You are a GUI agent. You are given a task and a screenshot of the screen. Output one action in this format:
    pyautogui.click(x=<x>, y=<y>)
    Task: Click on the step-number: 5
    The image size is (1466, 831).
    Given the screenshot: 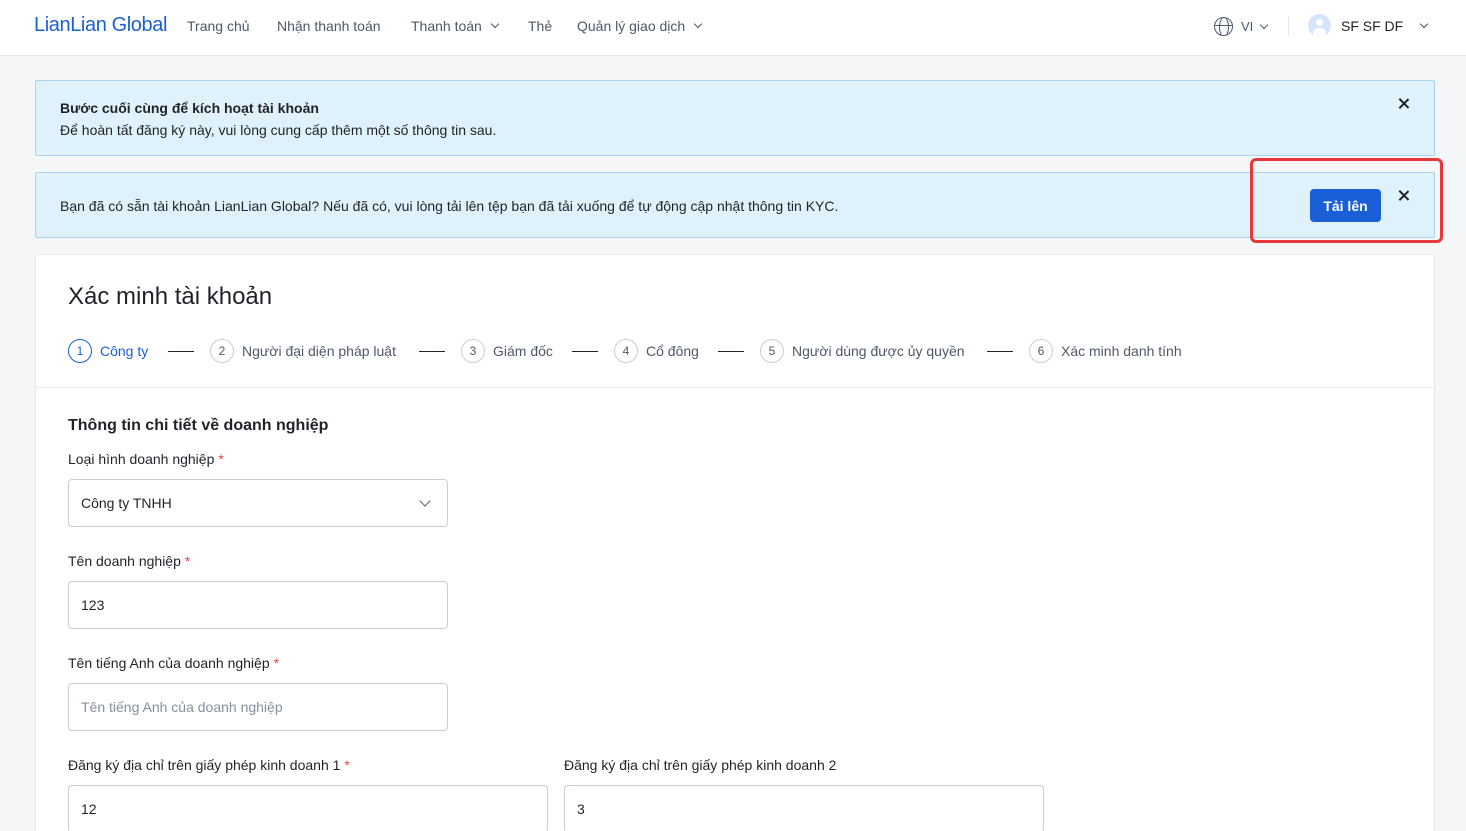 What is the action you would take?
    pyautogui.click(x=772, y=351)
    